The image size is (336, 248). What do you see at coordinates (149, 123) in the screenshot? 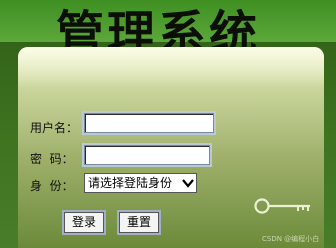
I see `username-input` at bounding box center [149, 123].